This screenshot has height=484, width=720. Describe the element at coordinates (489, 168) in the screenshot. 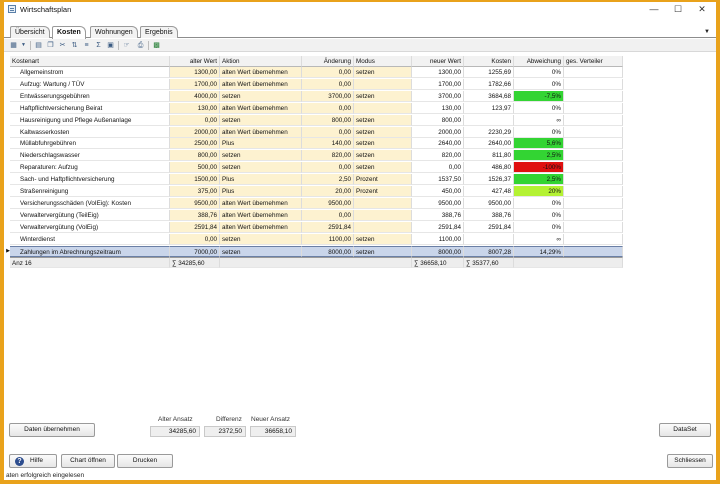

I see `cell-kosten: 486,80` at that location.